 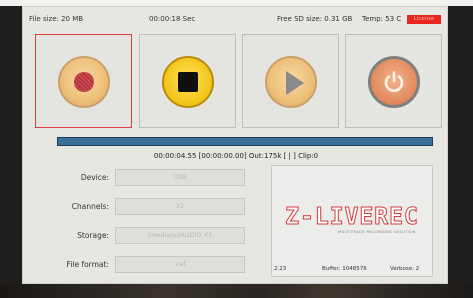 I want to click on elapsed-time-label: 00:00:18 Sec, so click(x=172, y=19).